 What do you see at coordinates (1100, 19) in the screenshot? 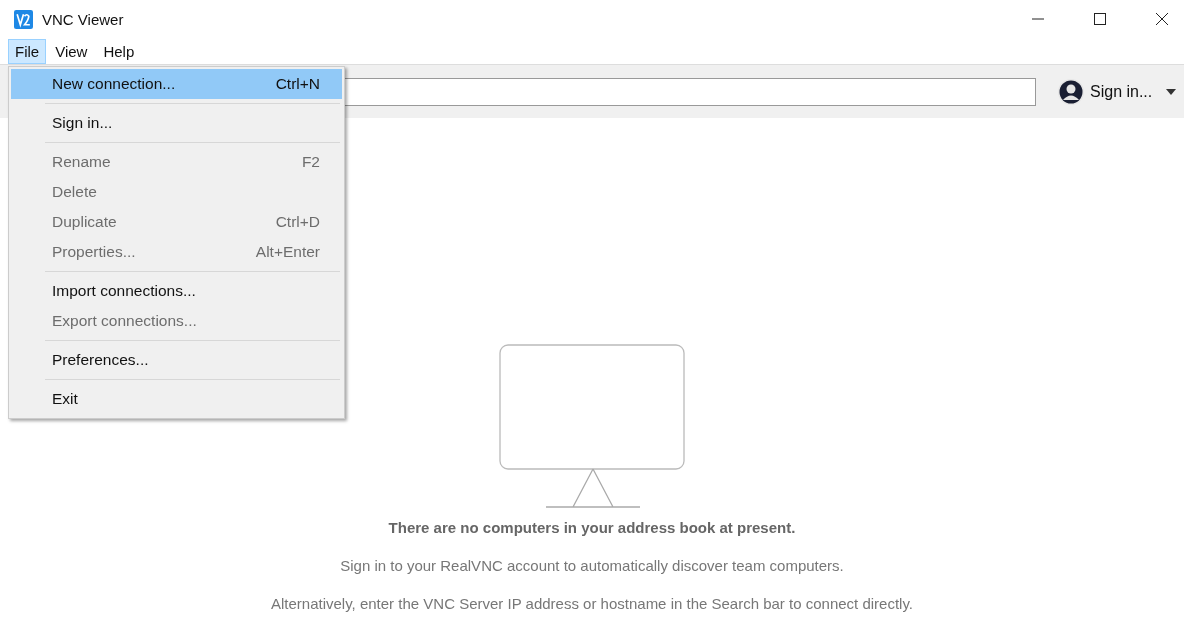
I see `maximize-icon` at bounding box center [1100, 19].